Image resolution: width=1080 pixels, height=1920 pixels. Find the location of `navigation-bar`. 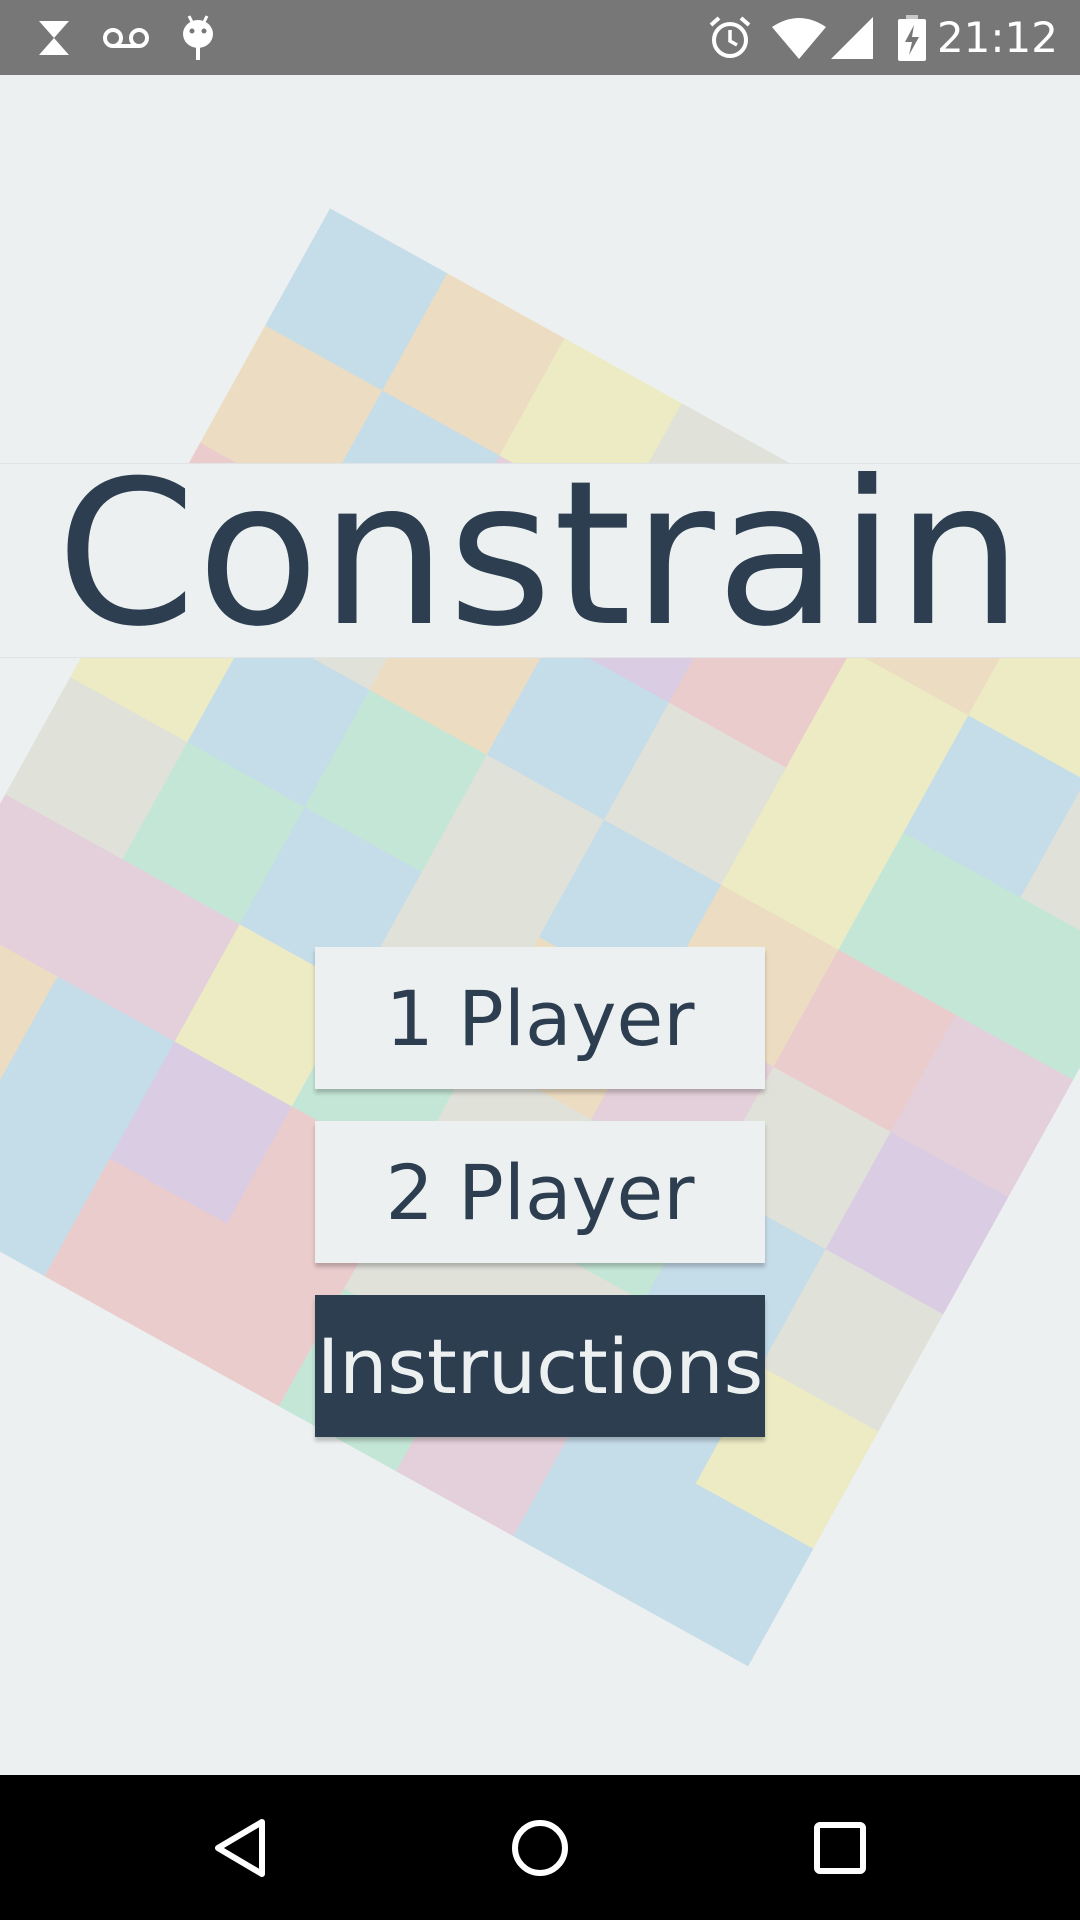

navigation-bar is located at coordinates (540, 1847).